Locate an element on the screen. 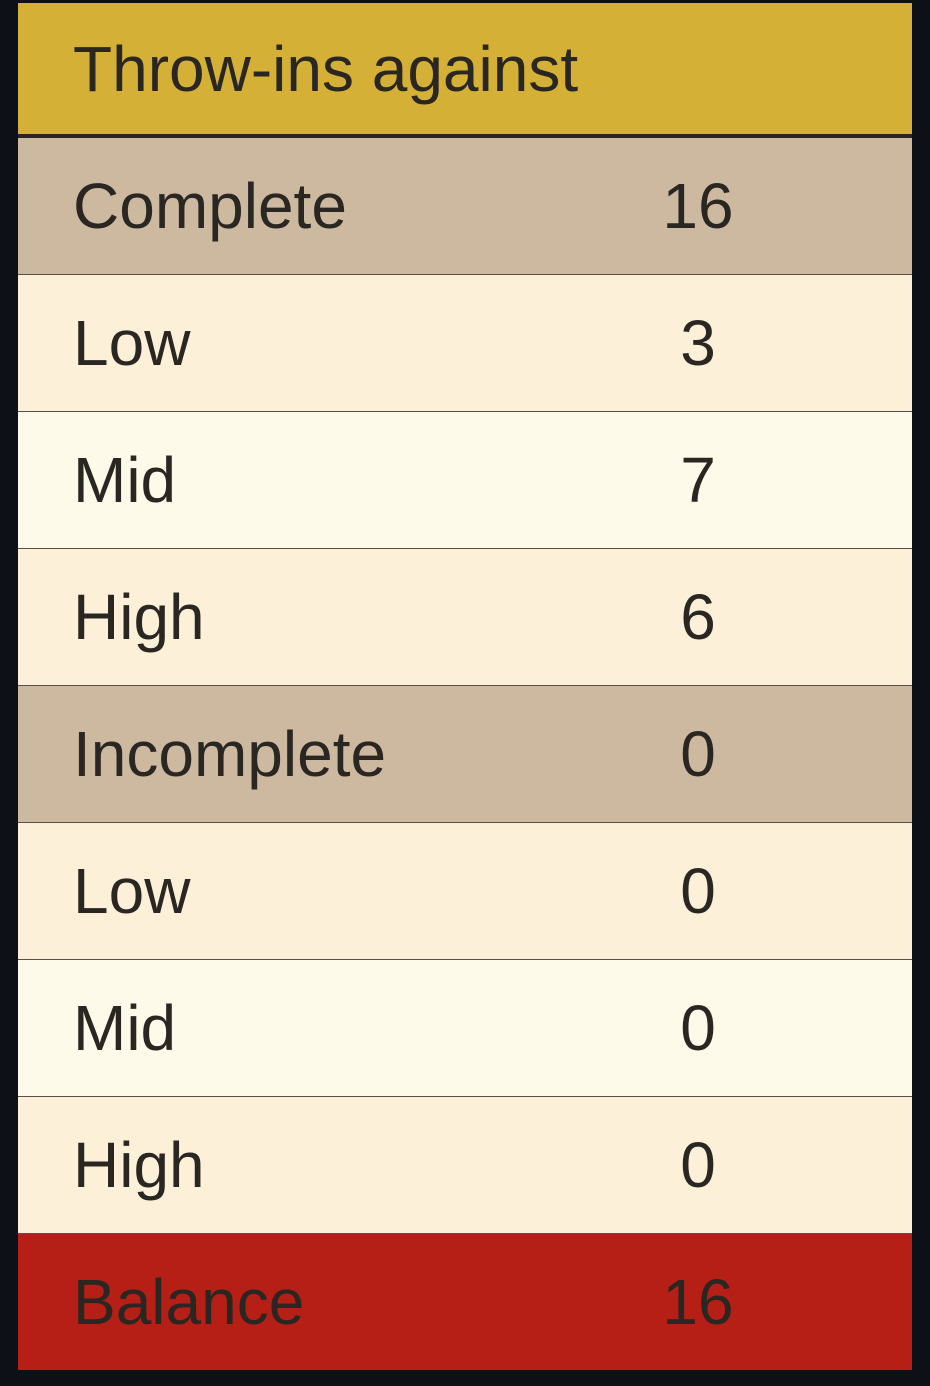  row-value: 16 is located at coordinates (698, 206).